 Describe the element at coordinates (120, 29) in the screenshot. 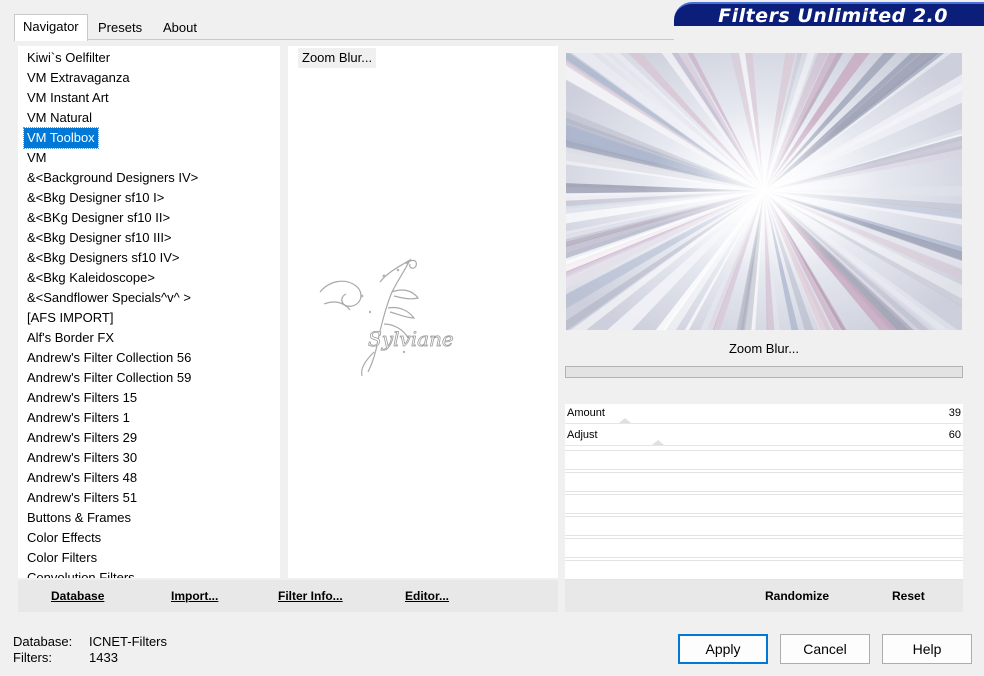

I see `tab-presets: Presets` at that location.